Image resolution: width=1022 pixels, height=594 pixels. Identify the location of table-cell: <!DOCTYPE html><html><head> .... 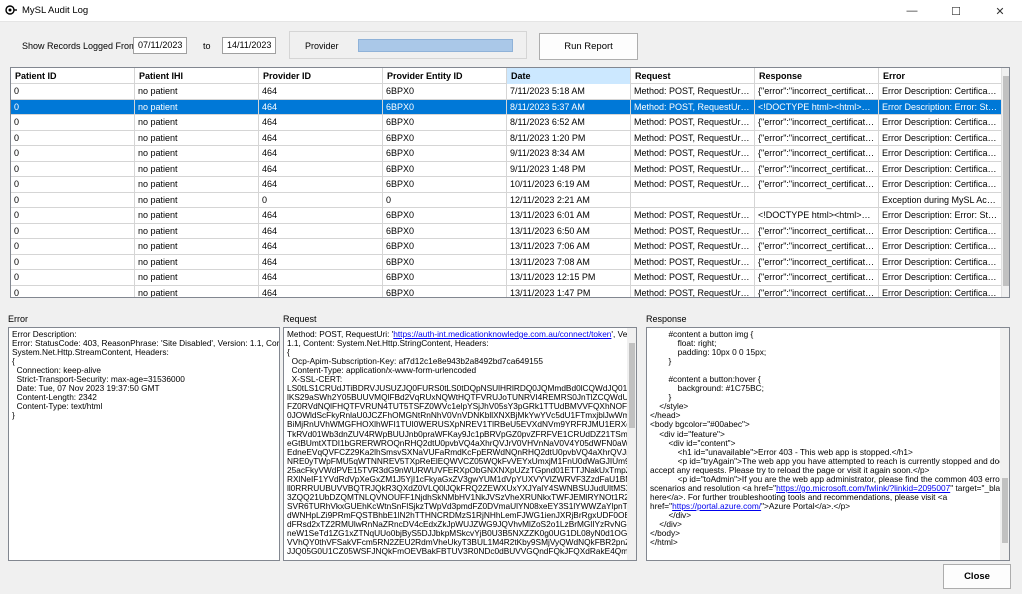
(817, 107).